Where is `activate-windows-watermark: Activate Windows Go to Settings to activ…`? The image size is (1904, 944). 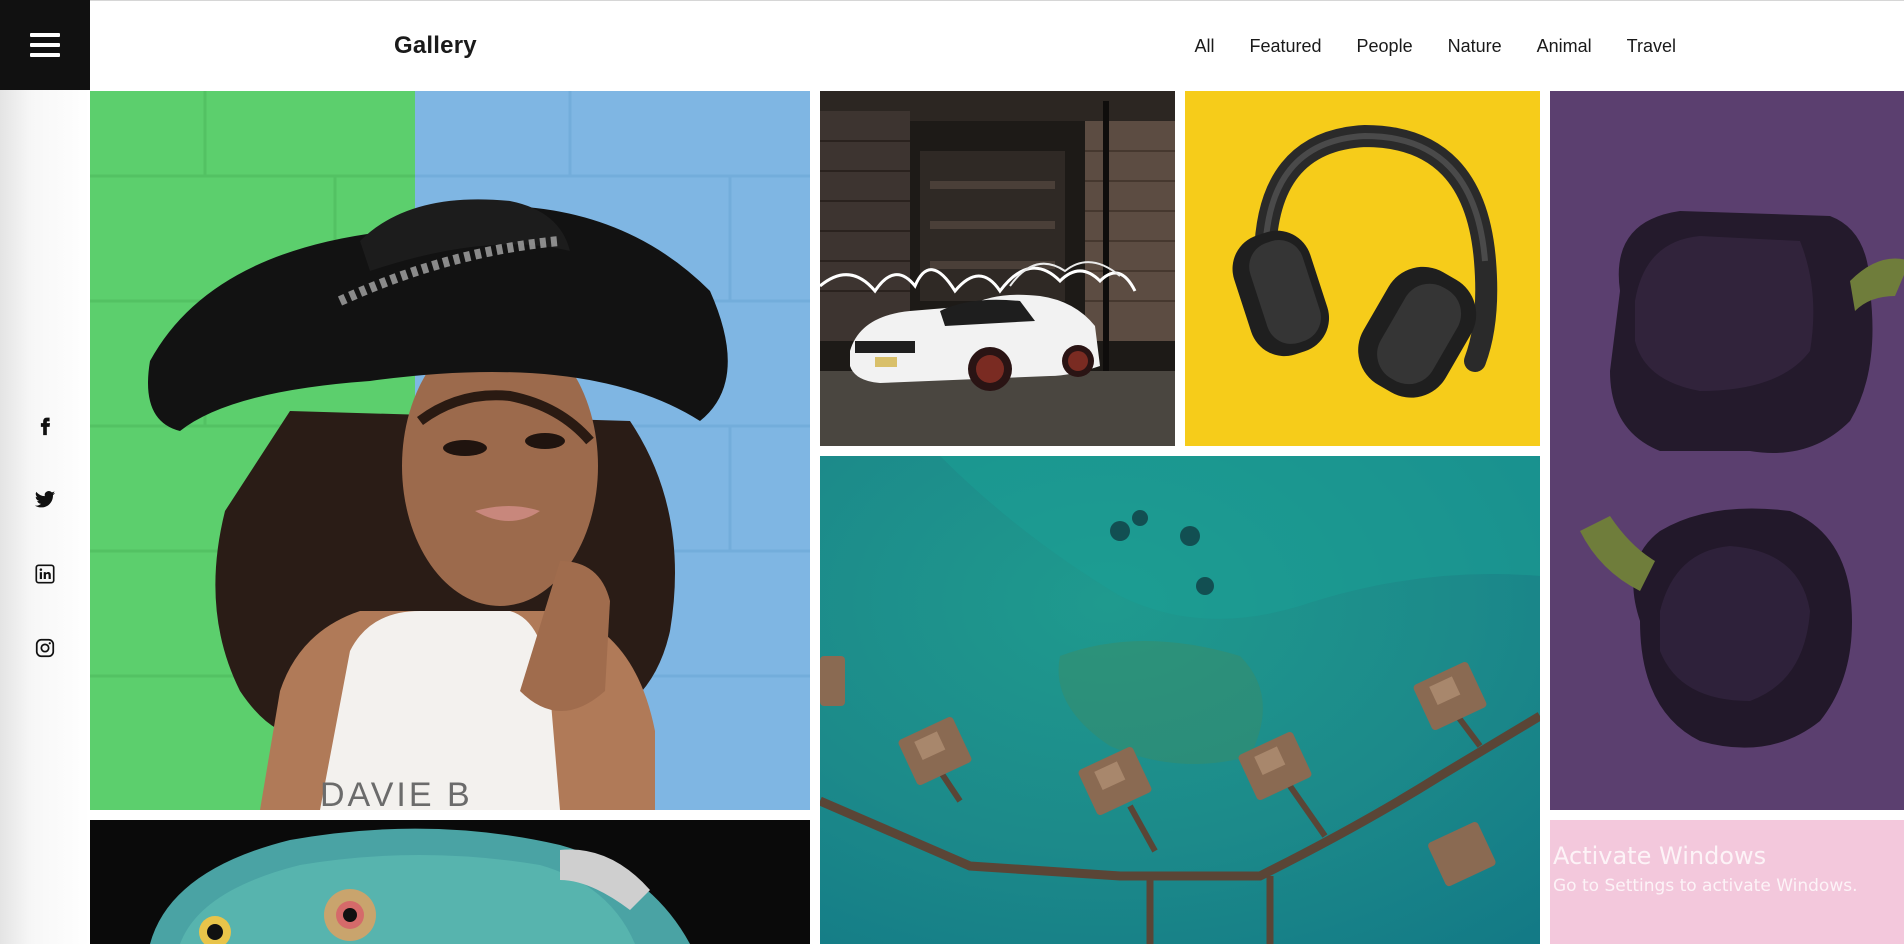 activate-windows-watermark: Activate Windows Go to Settings to activ… is located at coordinates (1705, 869).